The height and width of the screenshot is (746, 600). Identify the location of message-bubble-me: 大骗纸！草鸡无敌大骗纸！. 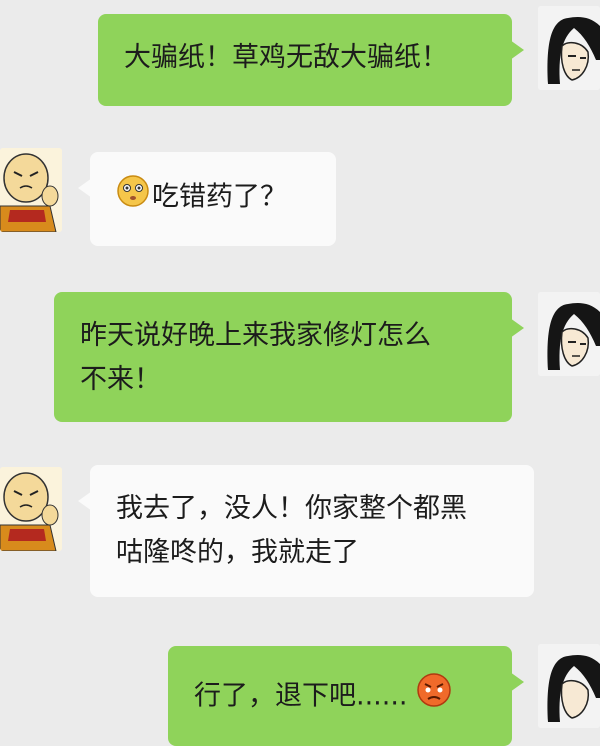
(311, 60).